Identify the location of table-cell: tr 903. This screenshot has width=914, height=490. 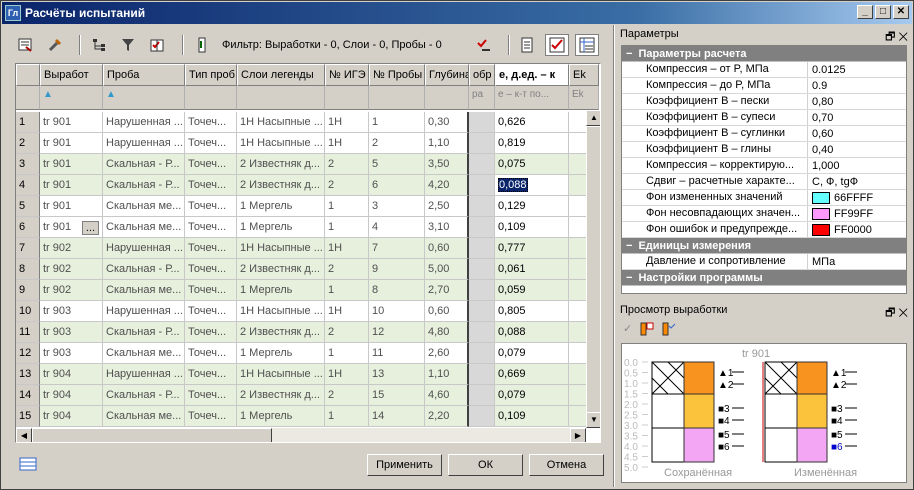
(71, 311).